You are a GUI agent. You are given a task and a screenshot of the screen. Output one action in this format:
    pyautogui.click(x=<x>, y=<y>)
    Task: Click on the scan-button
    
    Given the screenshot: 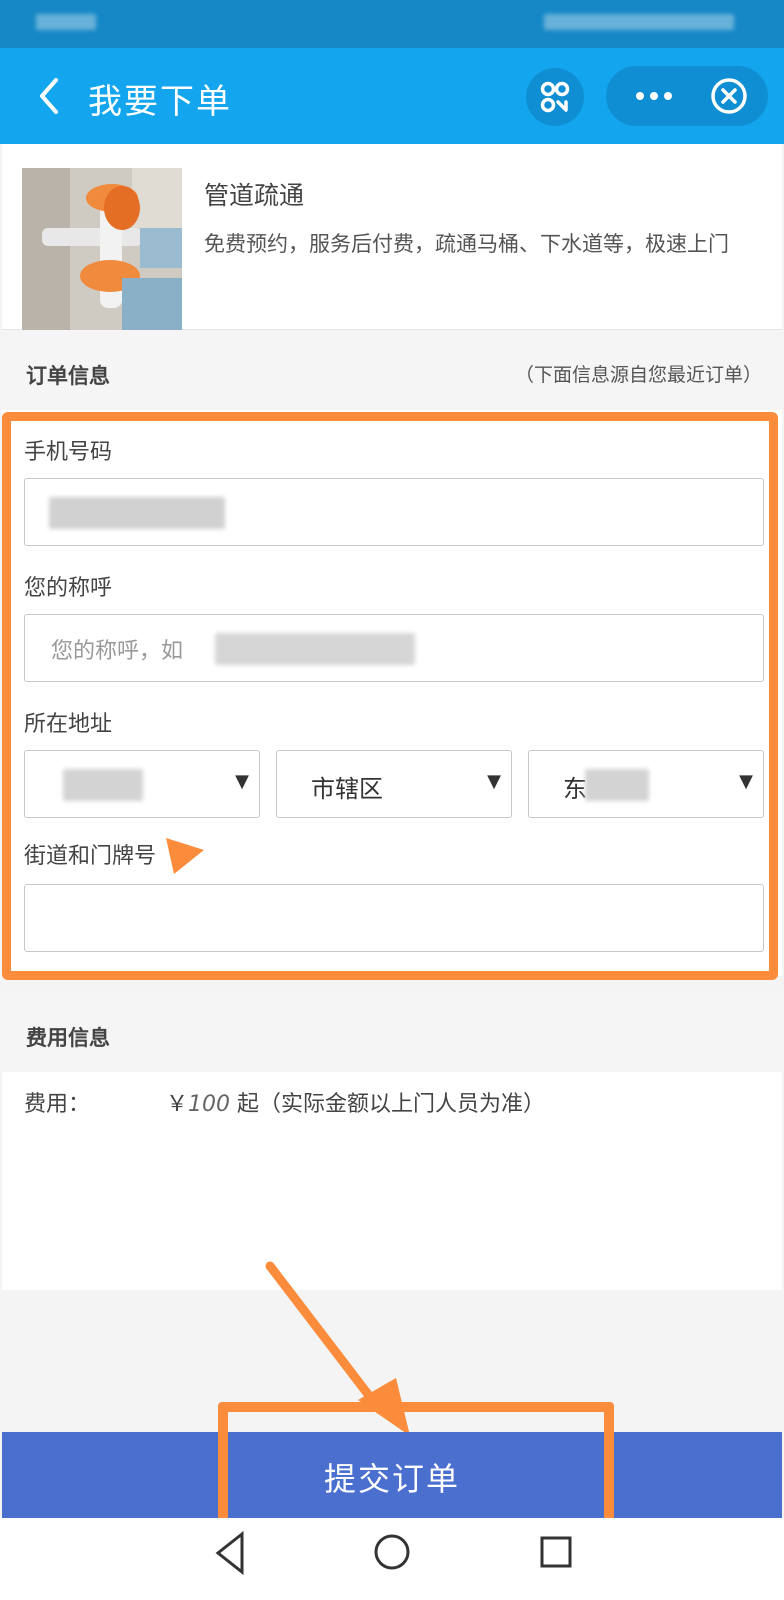 What is the action you would take?
    pyautogui.click(x=555, y=97)
    